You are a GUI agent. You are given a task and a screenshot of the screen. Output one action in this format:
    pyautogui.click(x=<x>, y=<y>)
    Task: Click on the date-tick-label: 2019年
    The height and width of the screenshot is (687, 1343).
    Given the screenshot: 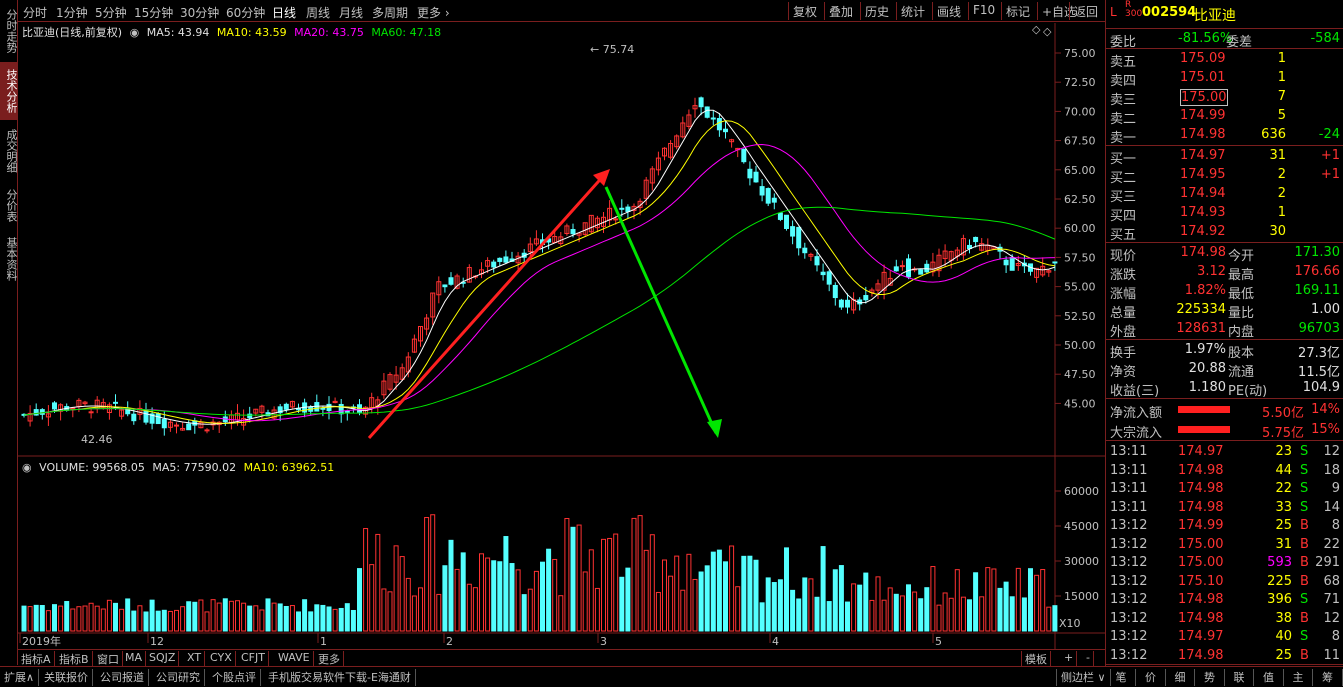 What is the action you would take?
    pyautogui.click(x=41, y=641)
    